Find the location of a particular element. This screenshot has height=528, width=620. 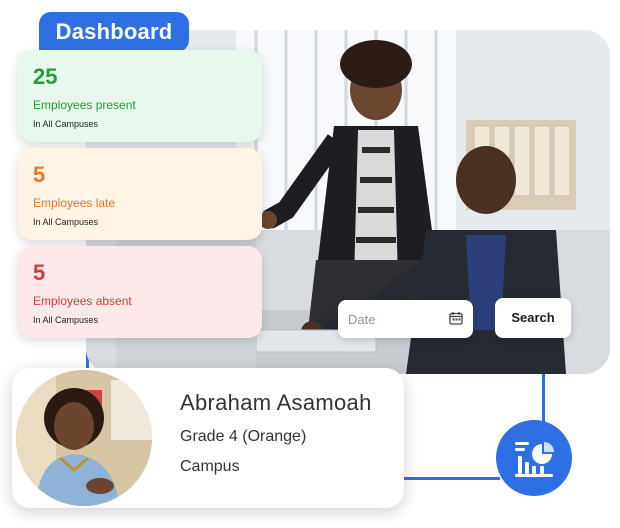

connector-line-bottom is located at coordinates (452, 478).